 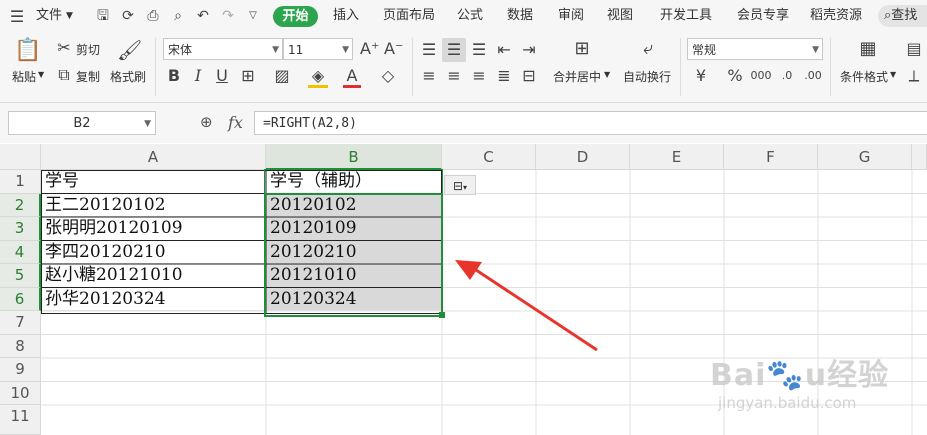 I want to click on increase-indent-icon: ⇥, so click(x=529, y=50).